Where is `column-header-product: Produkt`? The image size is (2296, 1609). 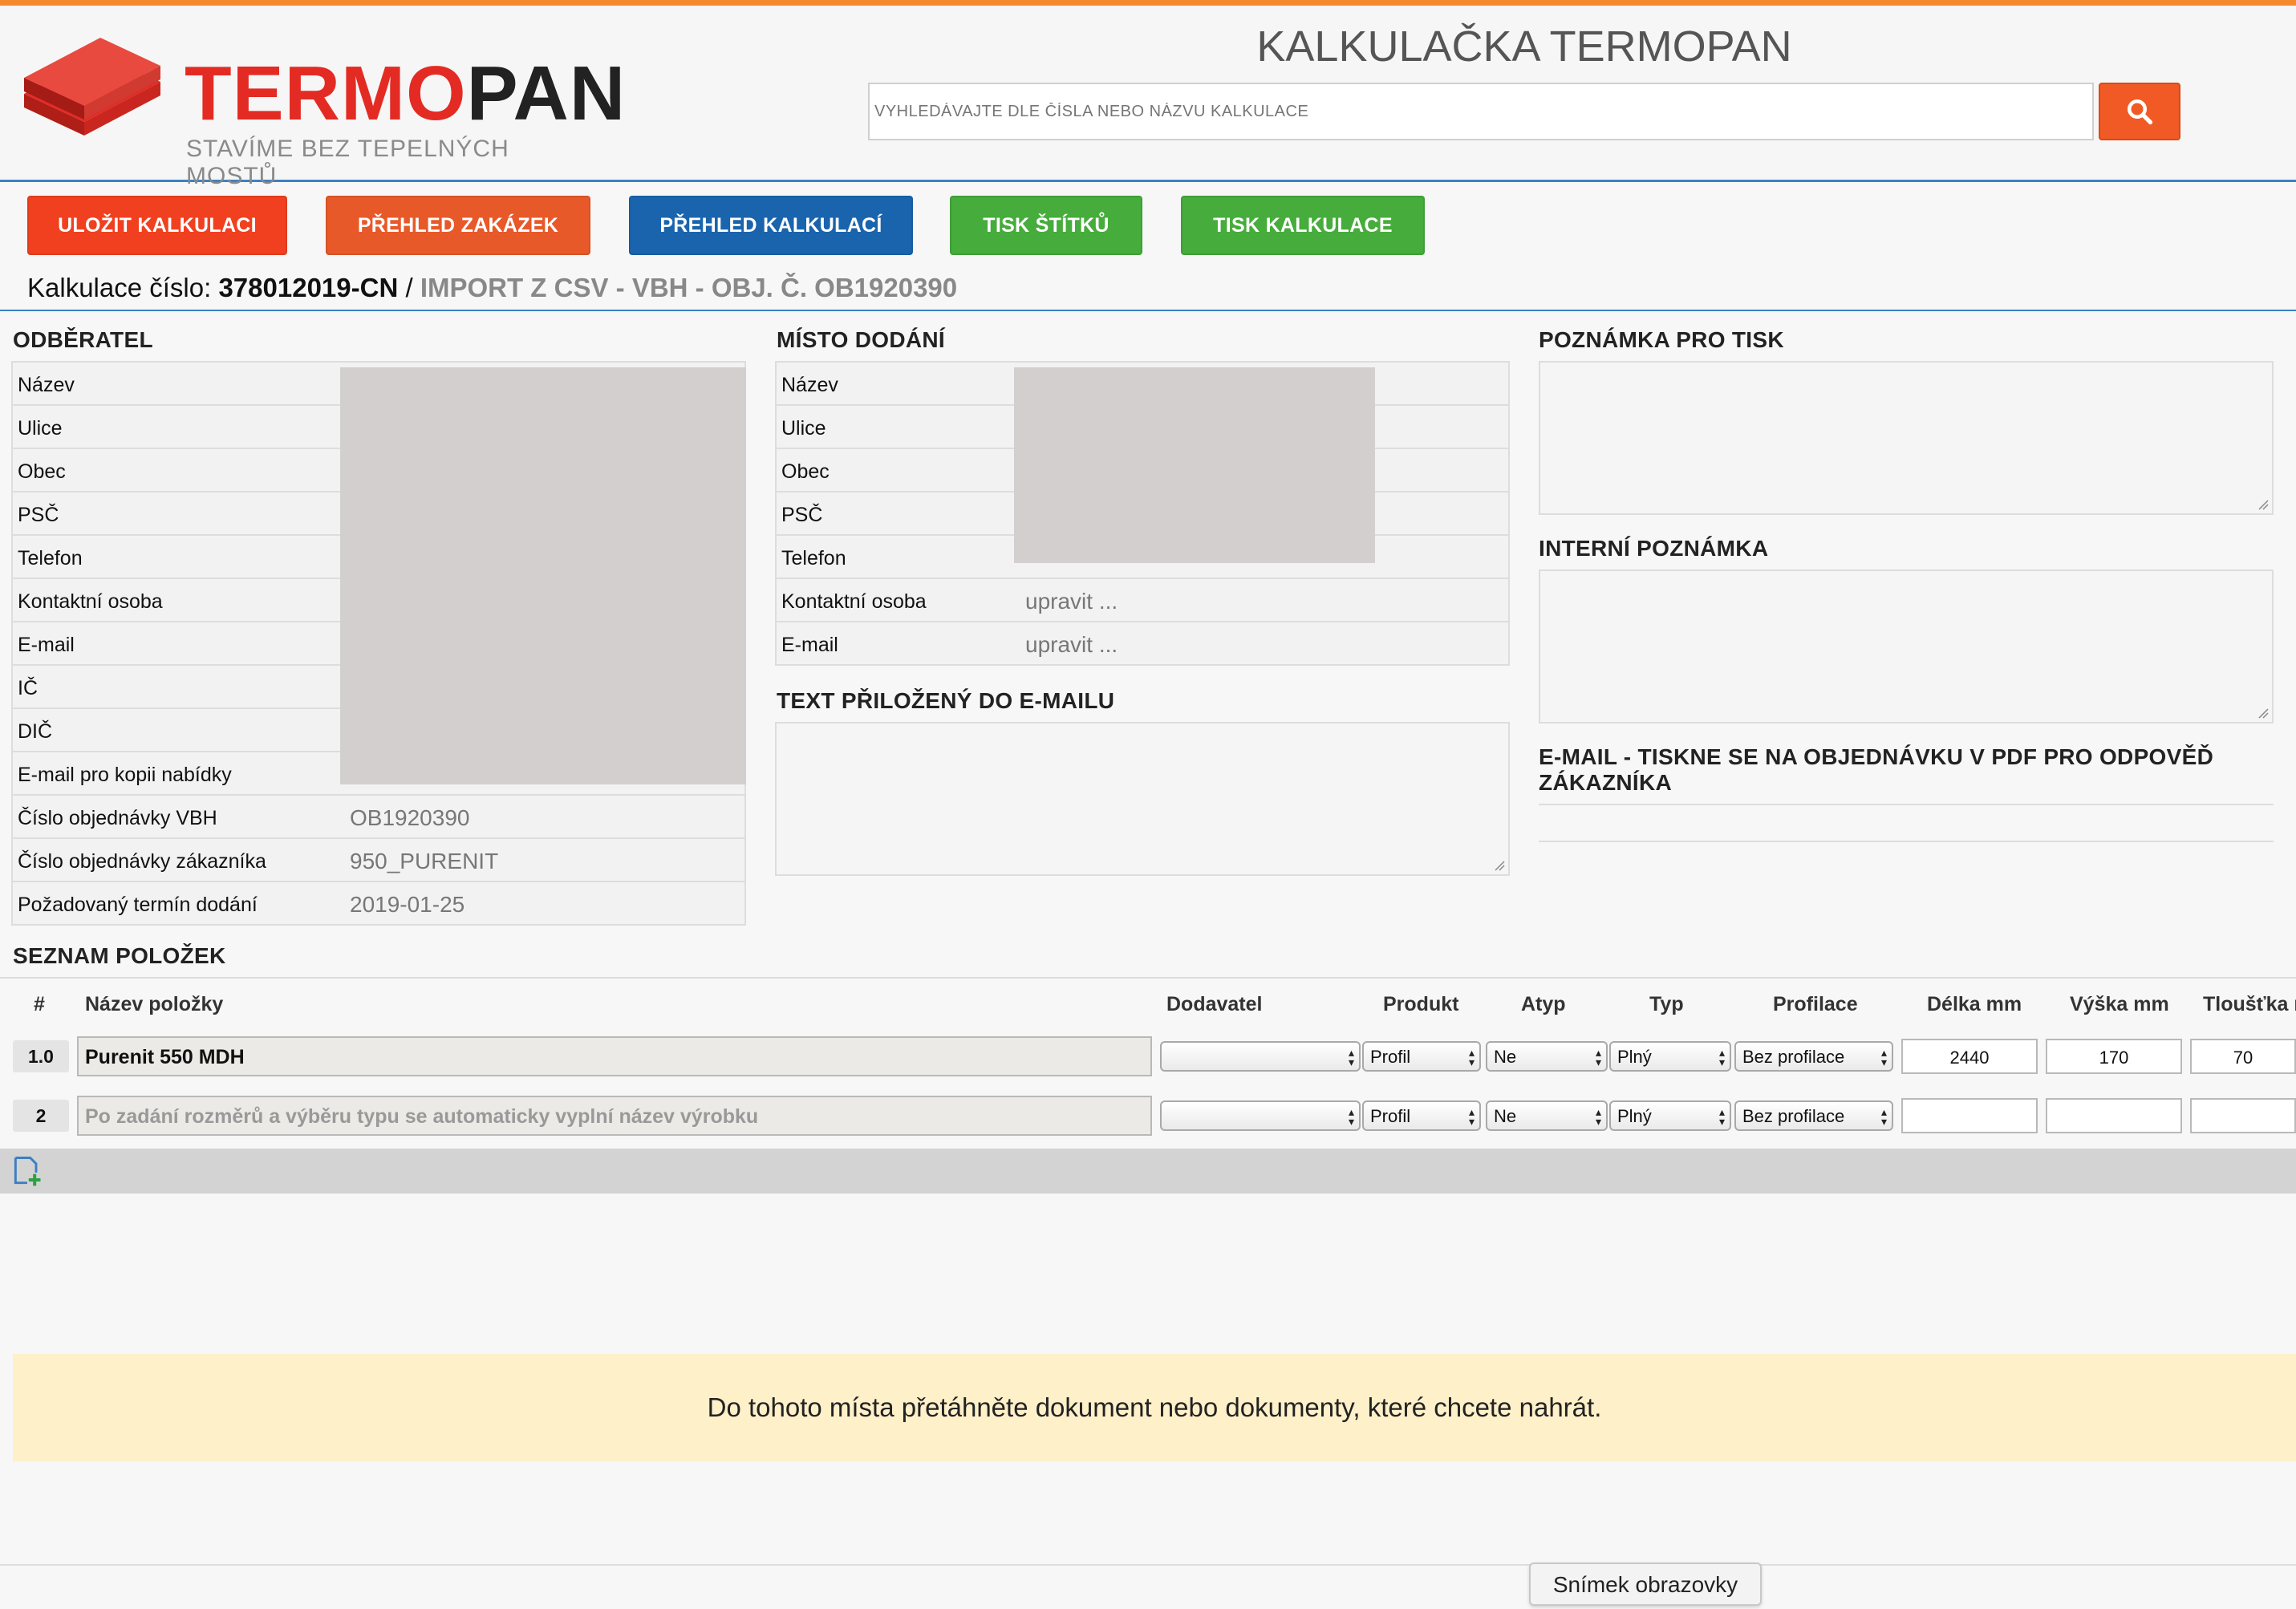 column-header-product: Produkt is located at coordinates (1421, 1004).